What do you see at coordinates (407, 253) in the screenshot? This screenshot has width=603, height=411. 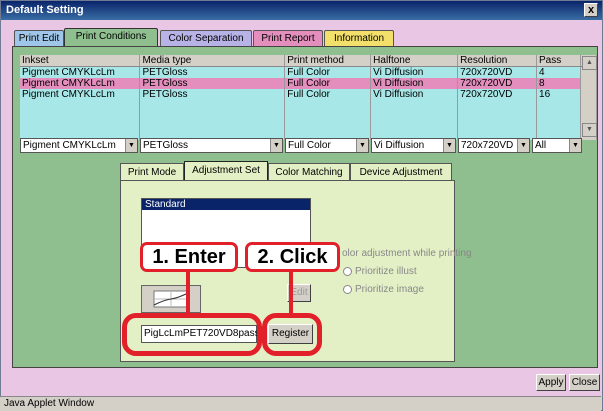 I see `color-adjustment-label: olor adjustment while printing` at bounding box center [407, 253].